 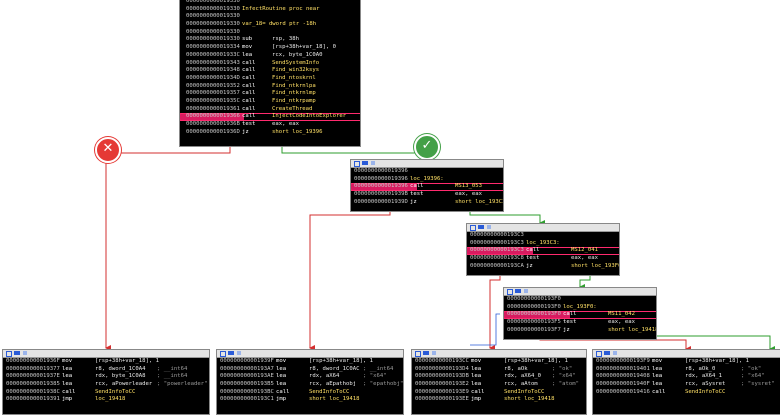 I want to click on asm-line: 0000000000019396 call MS13_053, so click(x=427, y=187).